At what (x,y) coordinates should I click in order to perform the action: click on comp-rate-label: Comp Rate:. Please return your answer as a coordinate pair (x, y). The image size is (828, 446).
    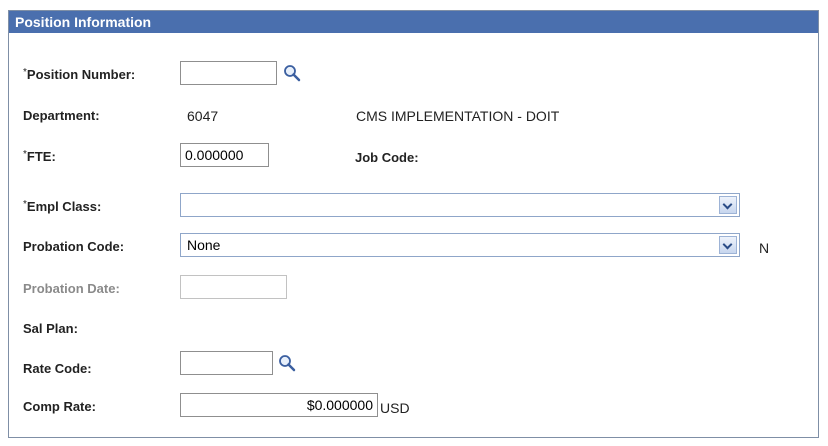
    Looking at the image, I should click on (59, 406).